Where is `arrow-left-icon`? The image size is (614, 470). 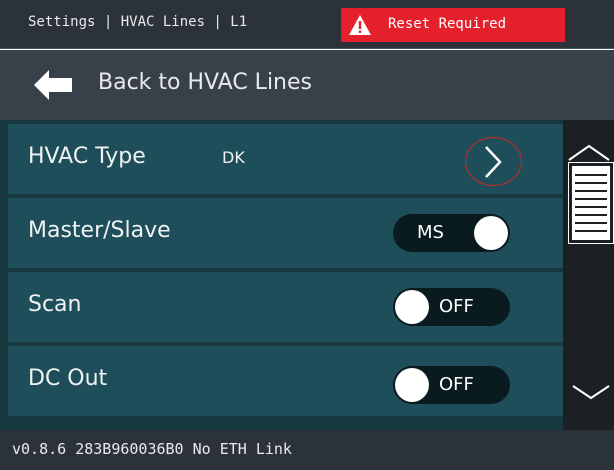 arrow-left-icon is located at coordinates (53, 85).